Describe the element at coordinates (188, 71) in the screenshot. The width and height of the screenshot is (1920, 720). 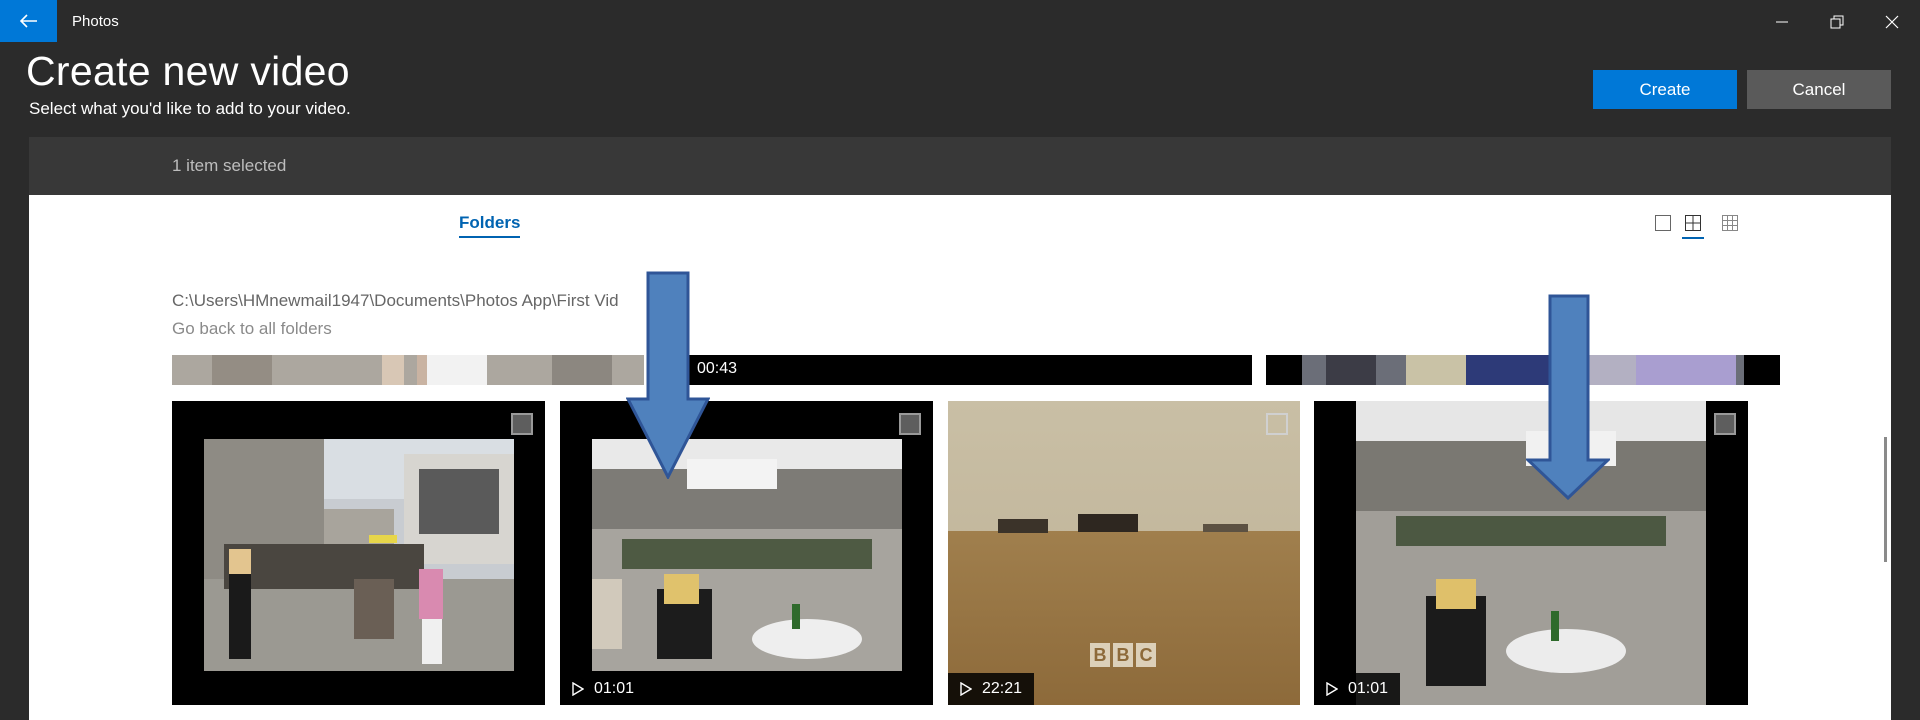
I see `page-title: Create new video` at that location.